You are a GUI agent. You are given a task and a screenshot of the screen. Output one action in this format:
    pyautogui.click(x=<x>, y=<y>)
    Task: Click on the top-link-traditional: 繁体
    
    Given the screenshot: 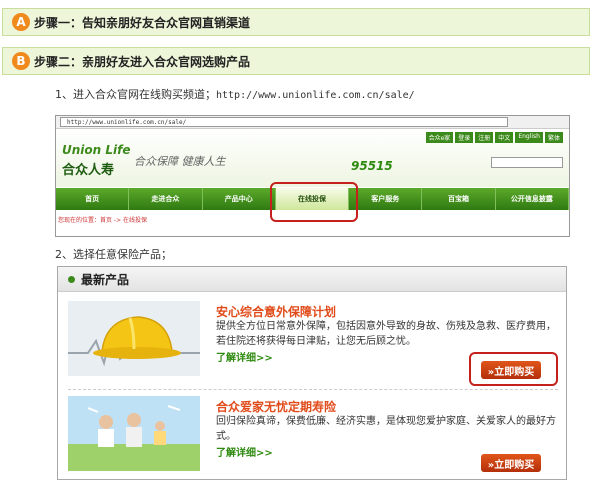 What is the action you would take?
    pyautogui.click(x=553, y=137)
    